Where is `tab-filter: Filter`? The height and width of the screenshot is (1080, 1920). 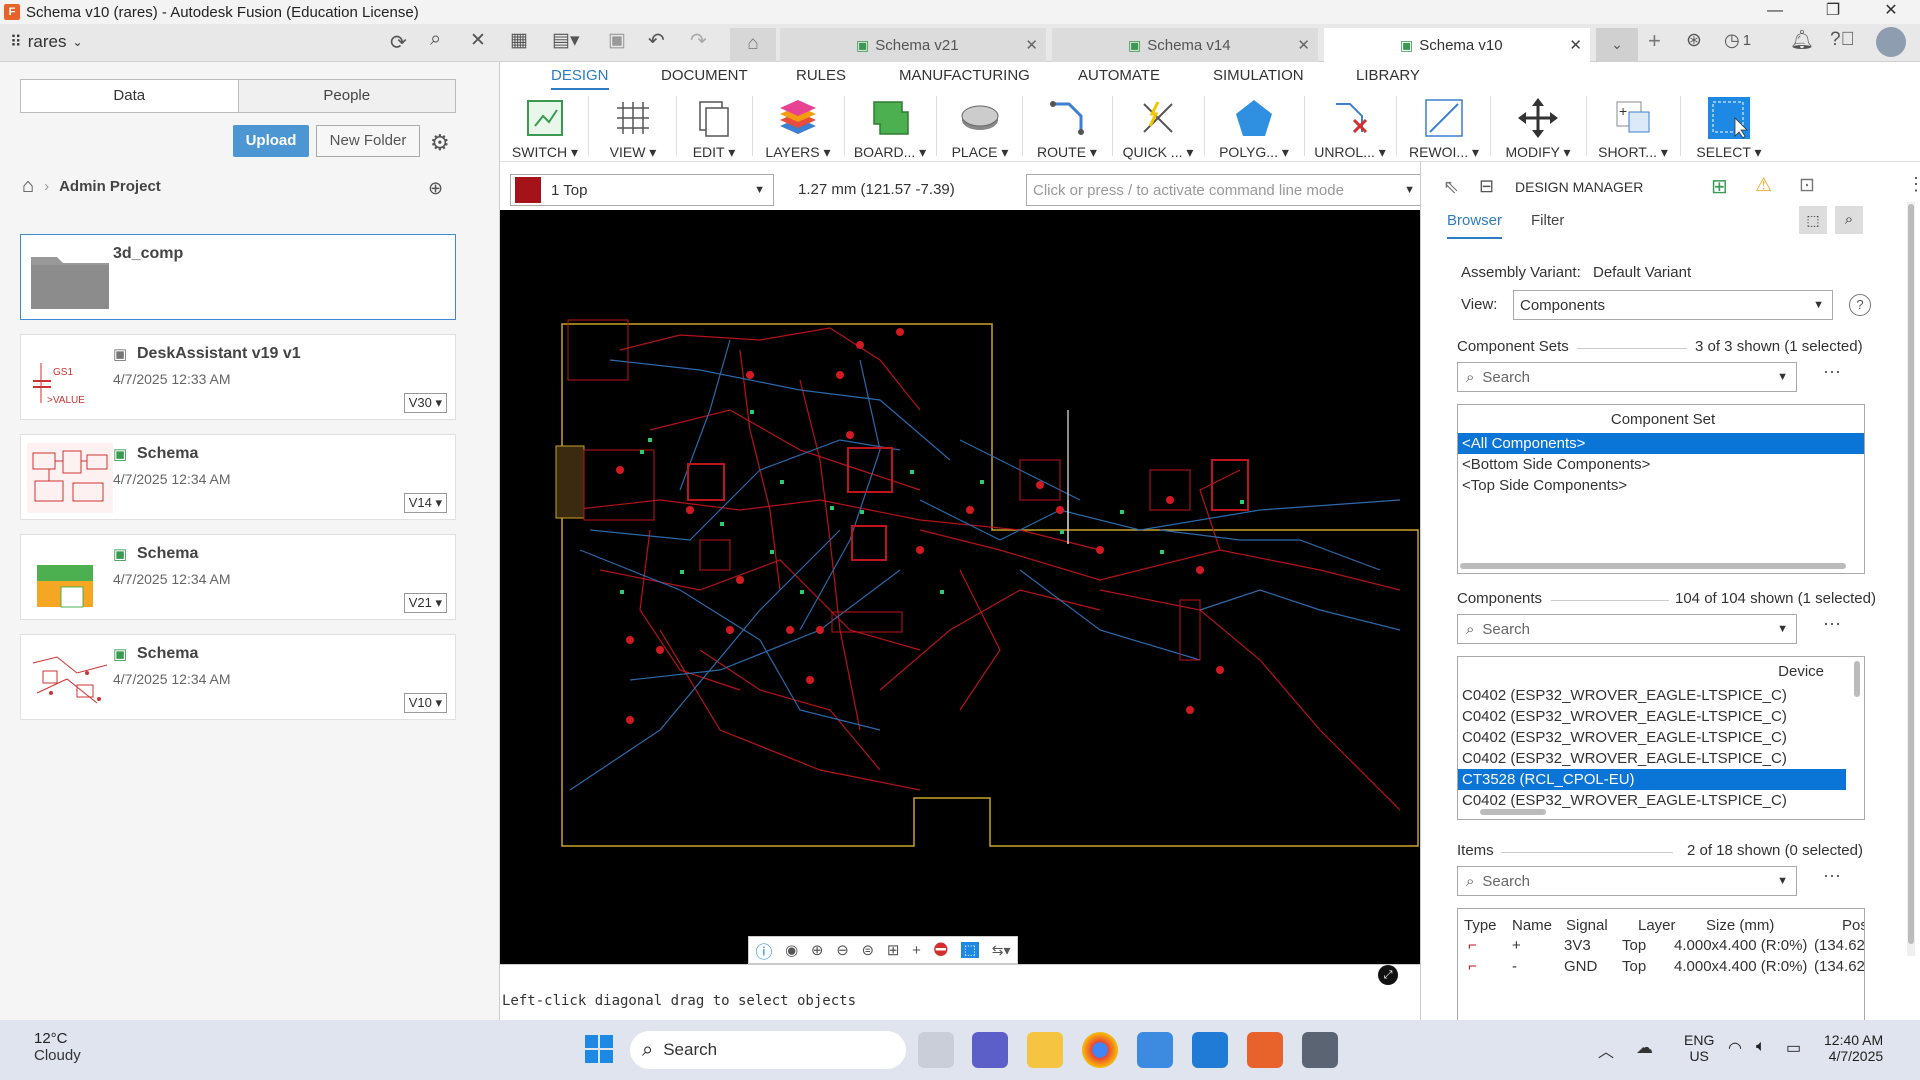
tab-filter: Filter is located at coordinates (1547, 220).